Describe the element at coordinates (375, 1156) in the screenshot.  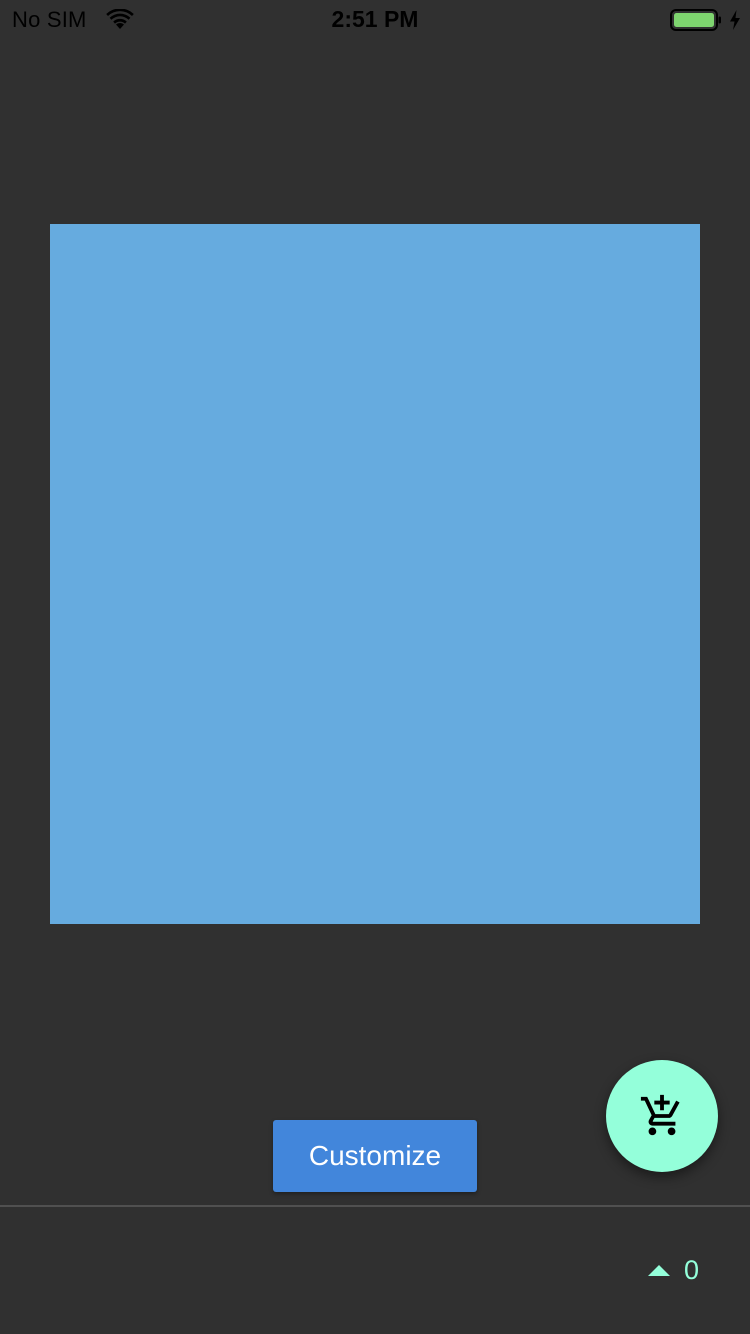
I see `customize-button: Customize` at that location.